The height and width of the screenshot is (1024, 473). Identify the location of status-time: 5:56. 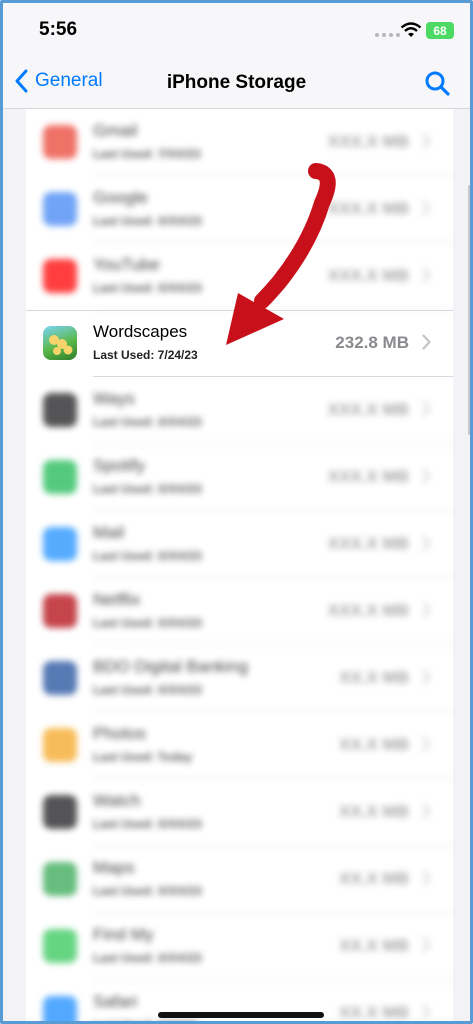
(58, 29).